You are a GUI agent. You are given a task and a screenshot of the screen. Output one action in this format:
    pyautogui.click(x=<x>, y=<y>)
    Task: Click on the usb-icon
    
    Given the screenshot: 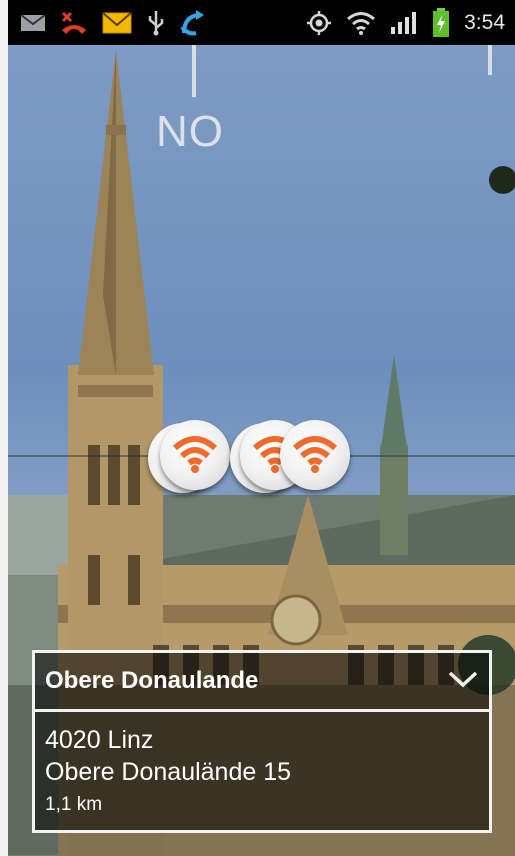 What is the action you would take?
    pyautogui.click(x=156, y=23)
    